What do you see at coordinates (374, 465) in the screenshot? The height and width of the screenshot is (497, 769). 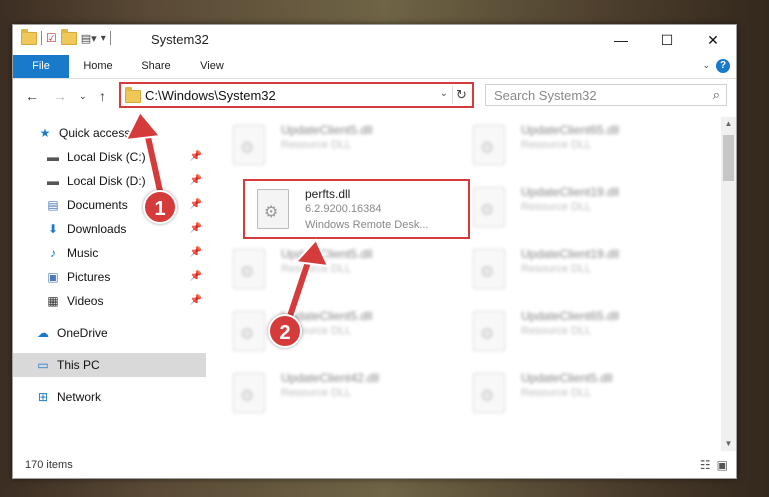 I see `status-bar: 170 items ☷ ▣` at bounding box center [374, 465].